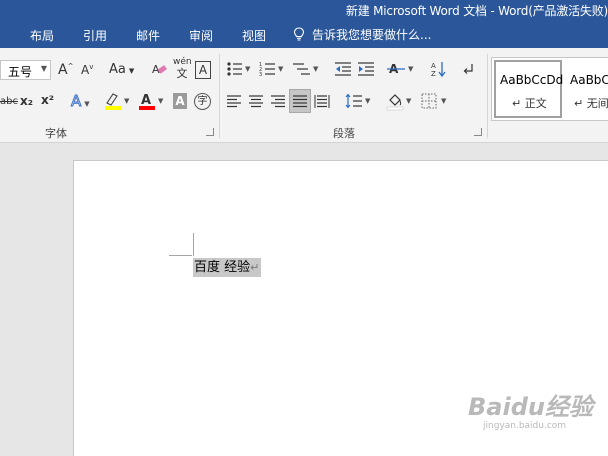 This screenshot has width=608, height=456. I want to click on align-right-icon, so click(278, 101).